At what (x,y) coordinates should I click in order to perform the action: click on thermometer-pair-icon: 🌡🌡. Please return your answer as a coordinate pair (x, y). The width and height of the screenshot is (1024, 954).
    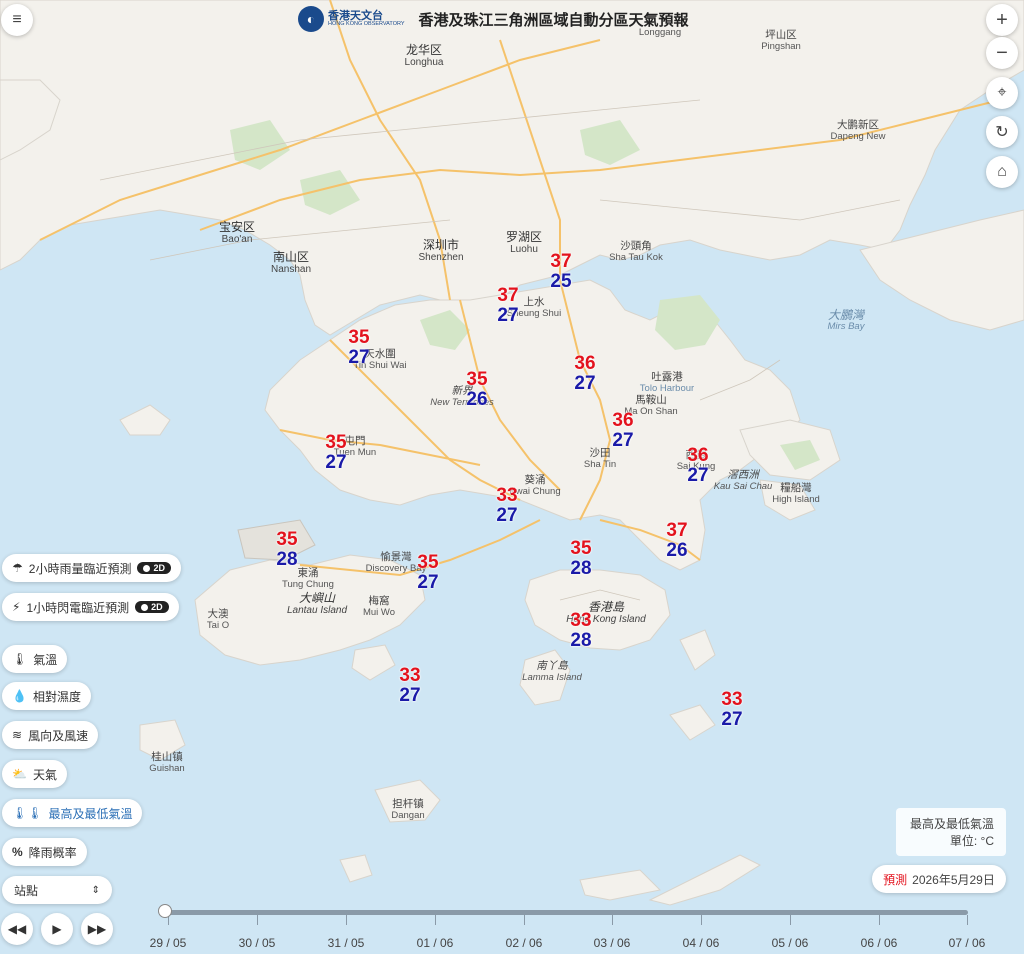
    Looking at the image, I should click on (27, 813).